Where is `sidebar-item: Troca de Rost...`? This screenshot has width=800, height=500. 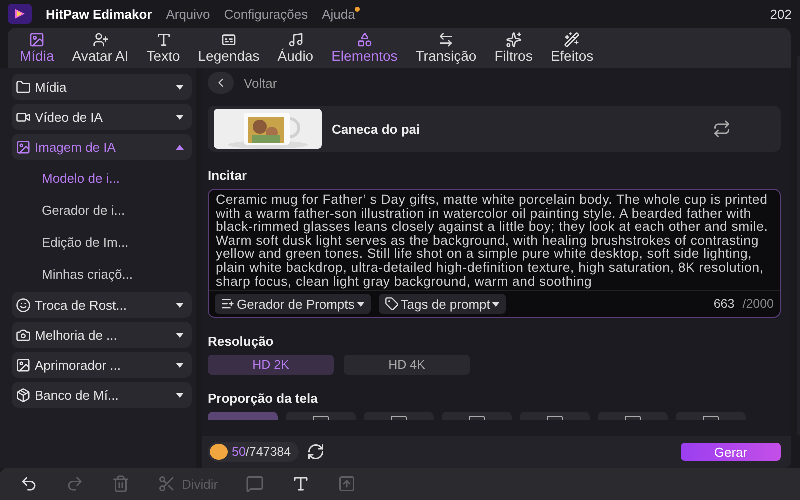 sidebar-item: Troca de Rost... is located at coordinates (102, 305).